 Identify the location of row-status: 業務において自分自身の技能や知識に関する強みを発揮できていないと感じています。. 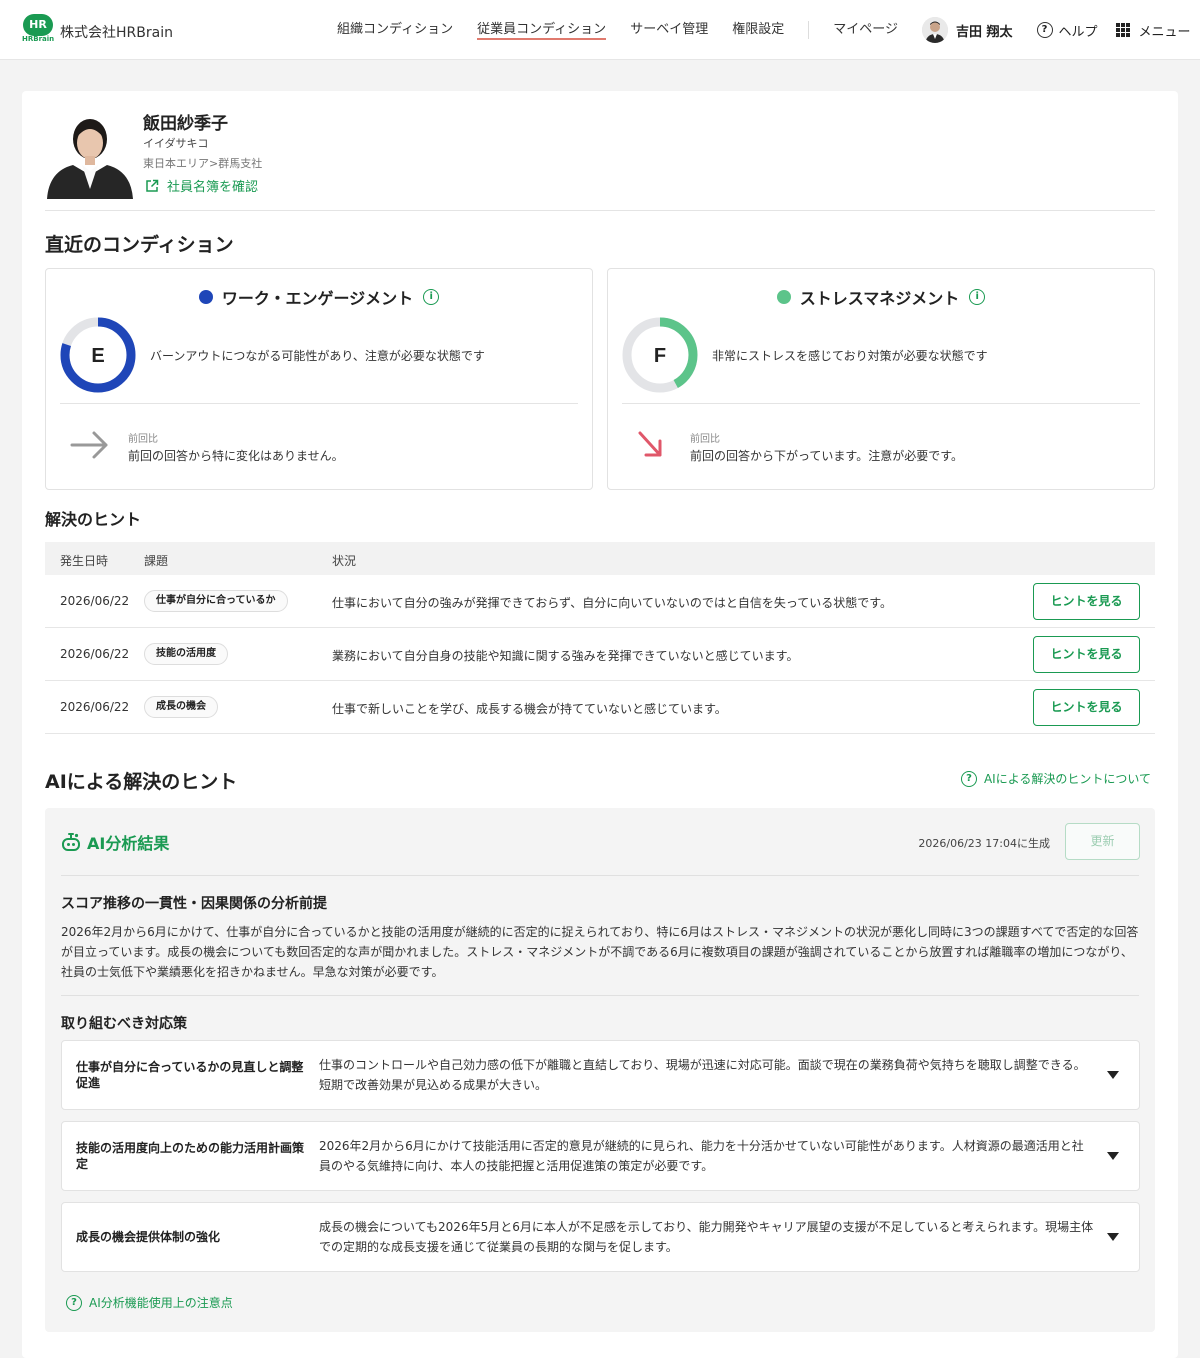
(565, 656).